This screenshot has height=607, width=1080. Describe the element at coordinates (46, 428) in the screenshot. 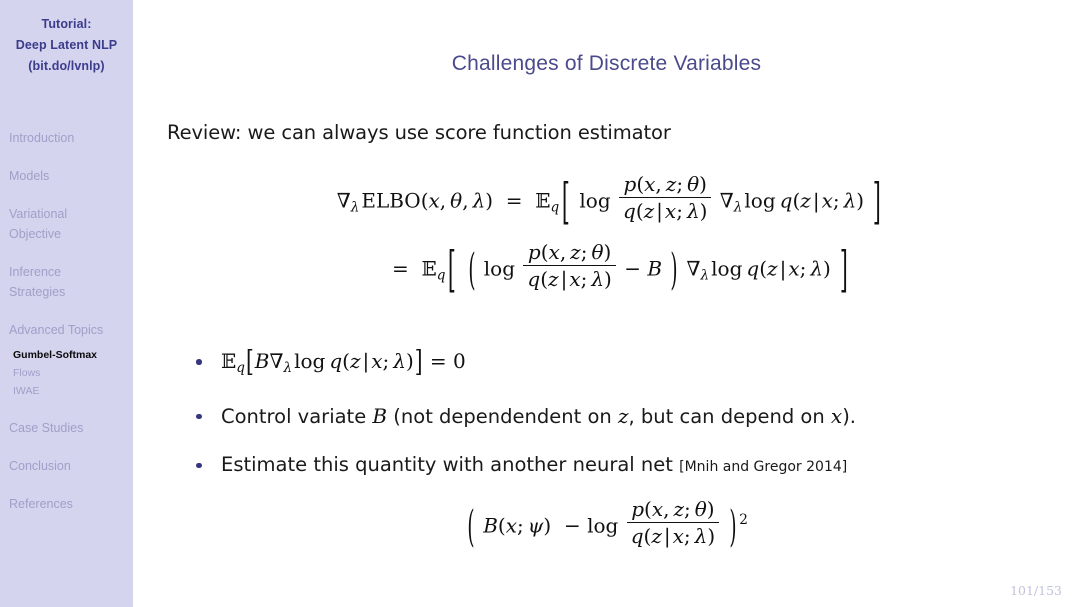

I see `sidebar-item-label: Case Studies` at that location.